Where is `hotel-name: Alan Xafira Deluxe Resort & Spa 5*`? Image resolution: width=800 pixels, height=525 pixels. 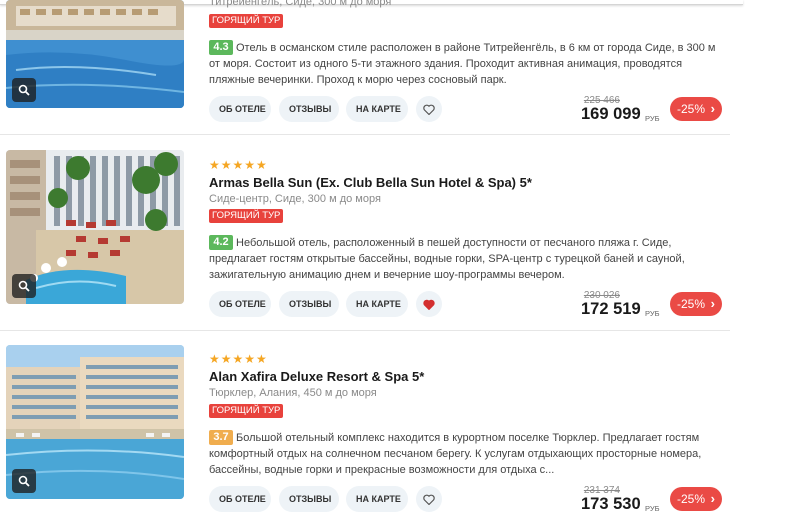
hotel-name: Alan Xafira Deluxe Resort & Spa 5* is located at coordinates (316, 376).